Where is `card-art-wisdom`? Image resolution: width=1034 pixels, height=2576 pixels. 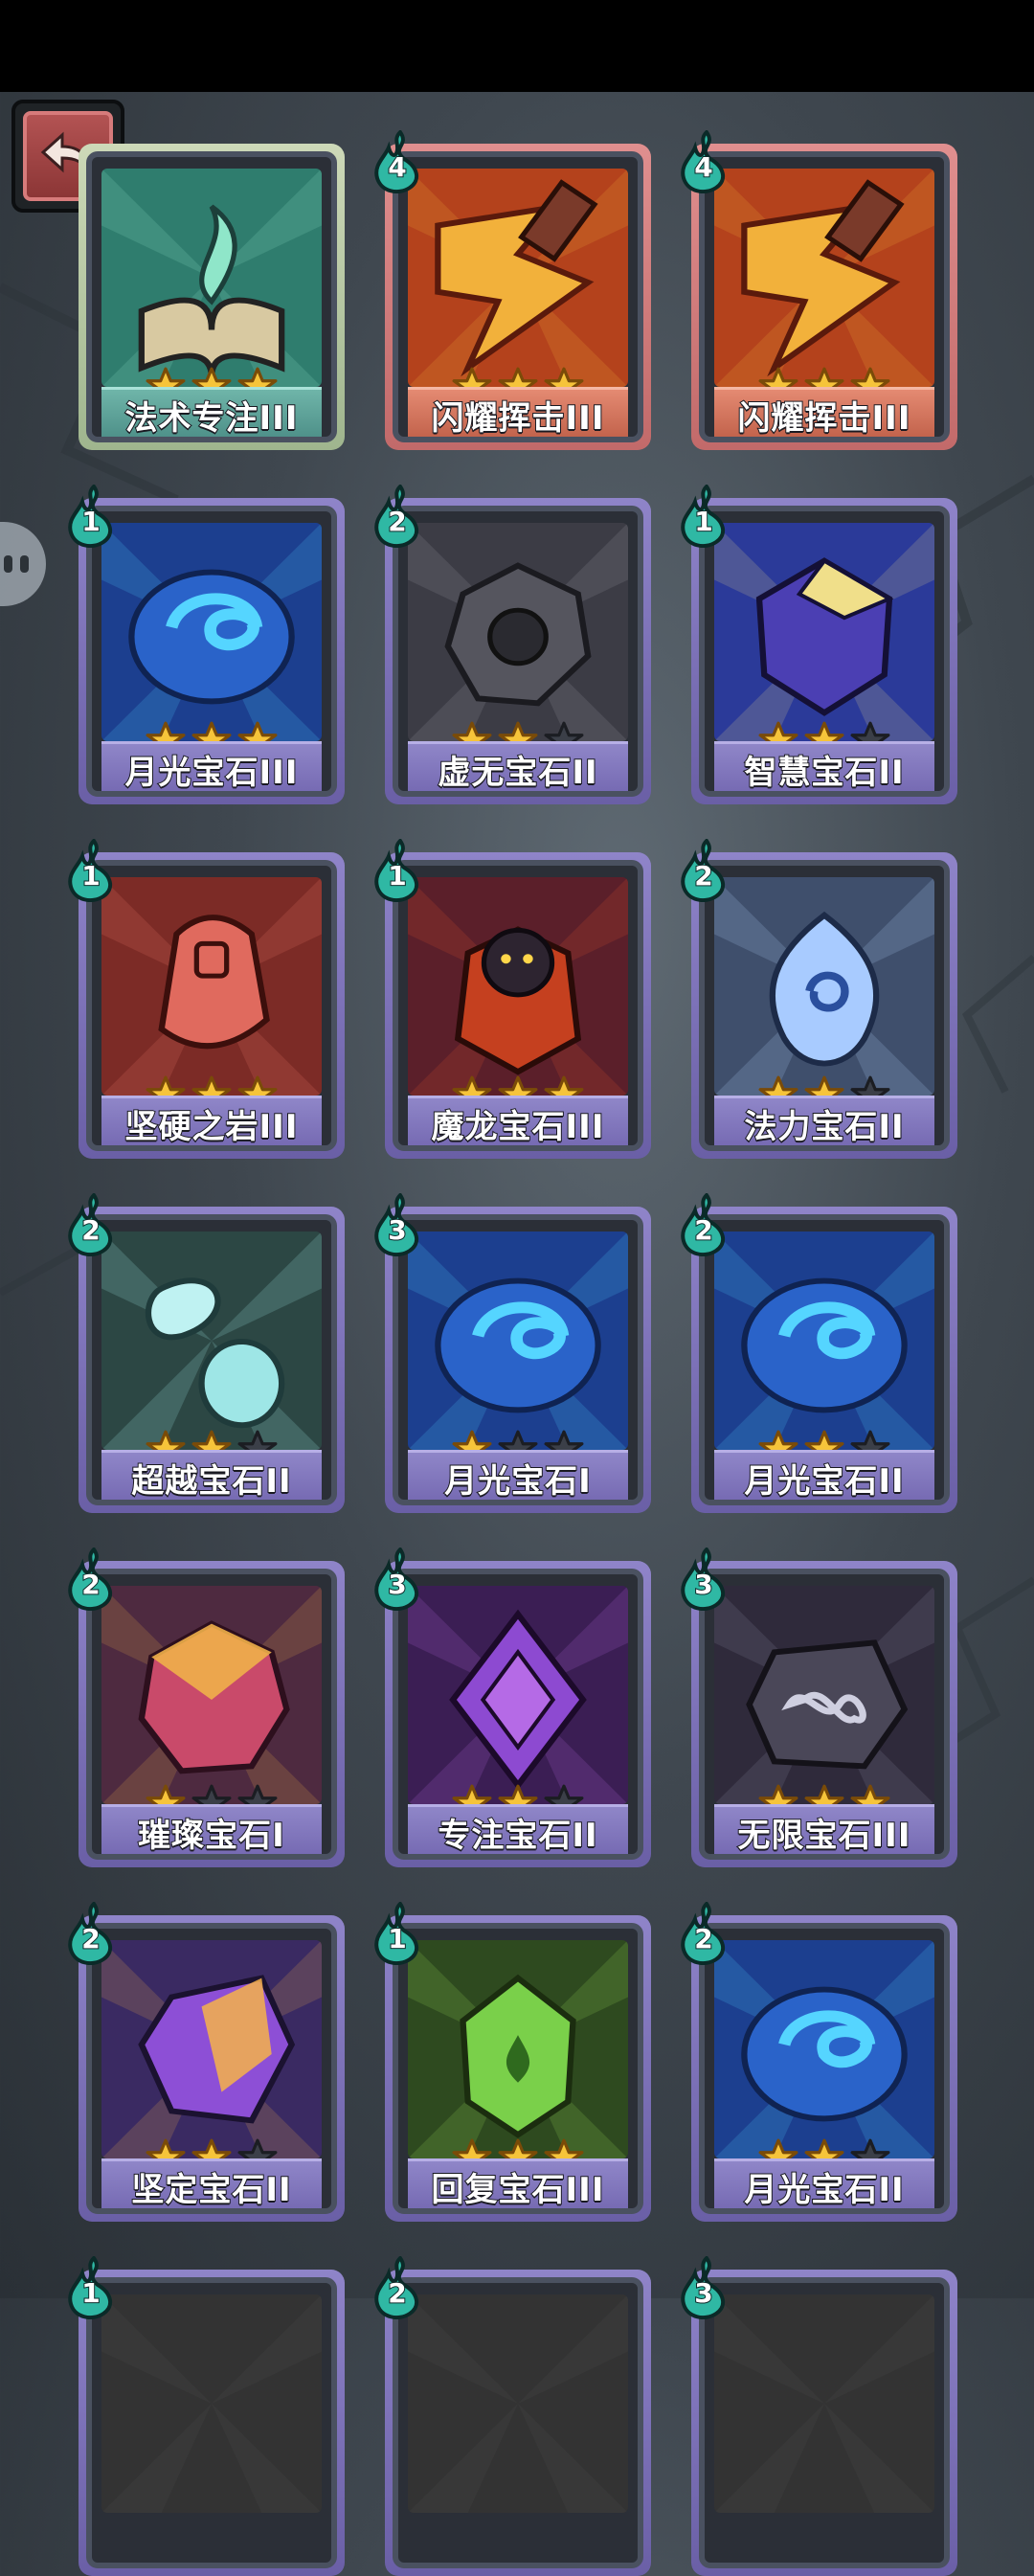
card-art-wisdom is located at coordinates (824, 632).